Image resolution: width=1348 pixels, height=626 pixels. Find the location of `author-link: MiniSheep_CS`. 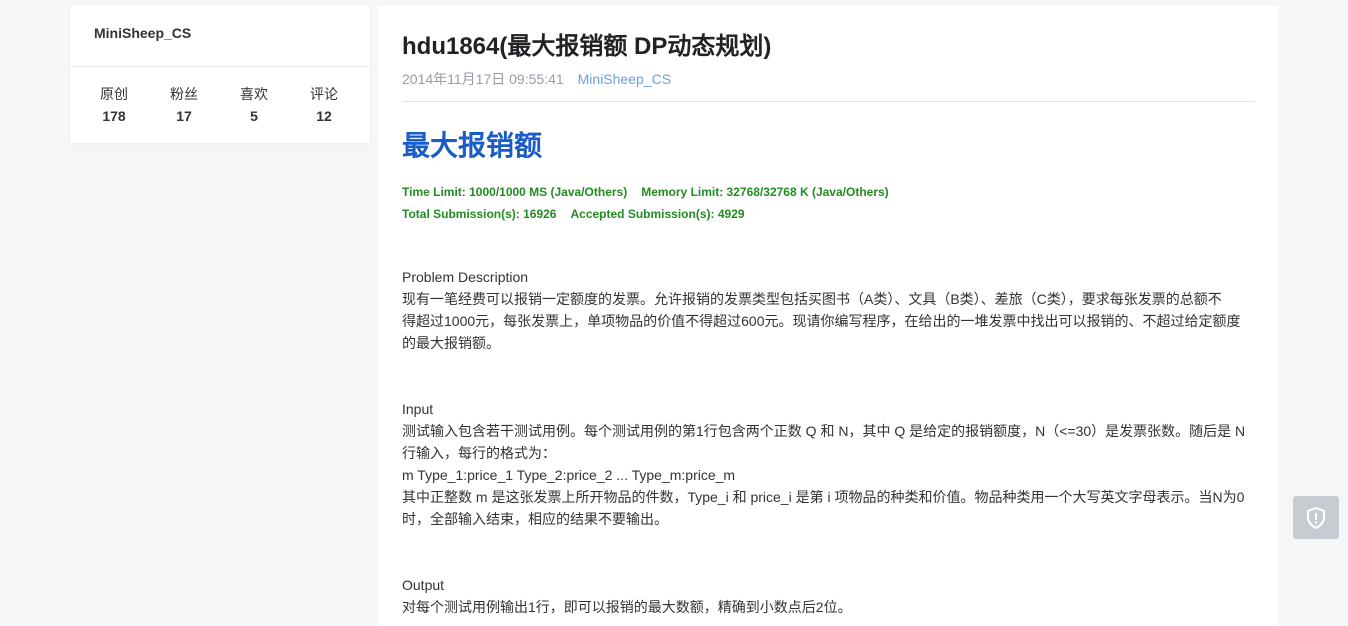

author-link: MiniSheep_CS is located at coordinates (624, 79).